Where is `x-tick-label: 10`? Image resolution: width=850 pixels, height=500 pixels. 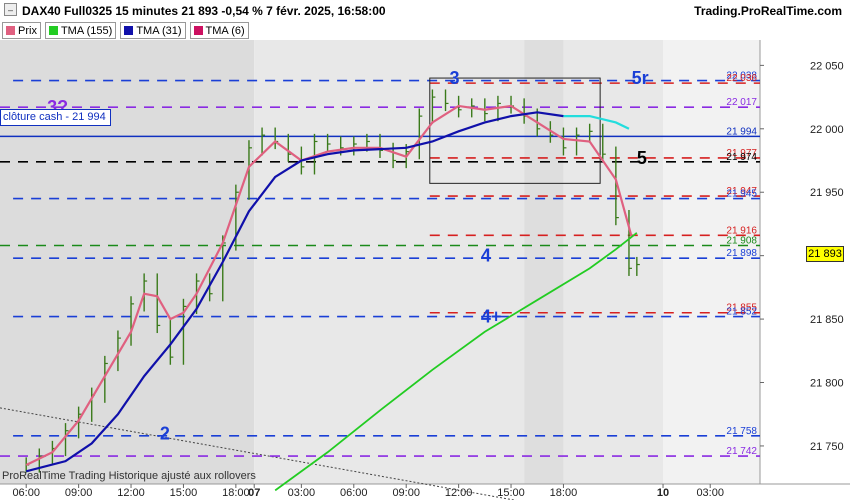 x-tick-label: 10 is located at coordinates (663, 493).